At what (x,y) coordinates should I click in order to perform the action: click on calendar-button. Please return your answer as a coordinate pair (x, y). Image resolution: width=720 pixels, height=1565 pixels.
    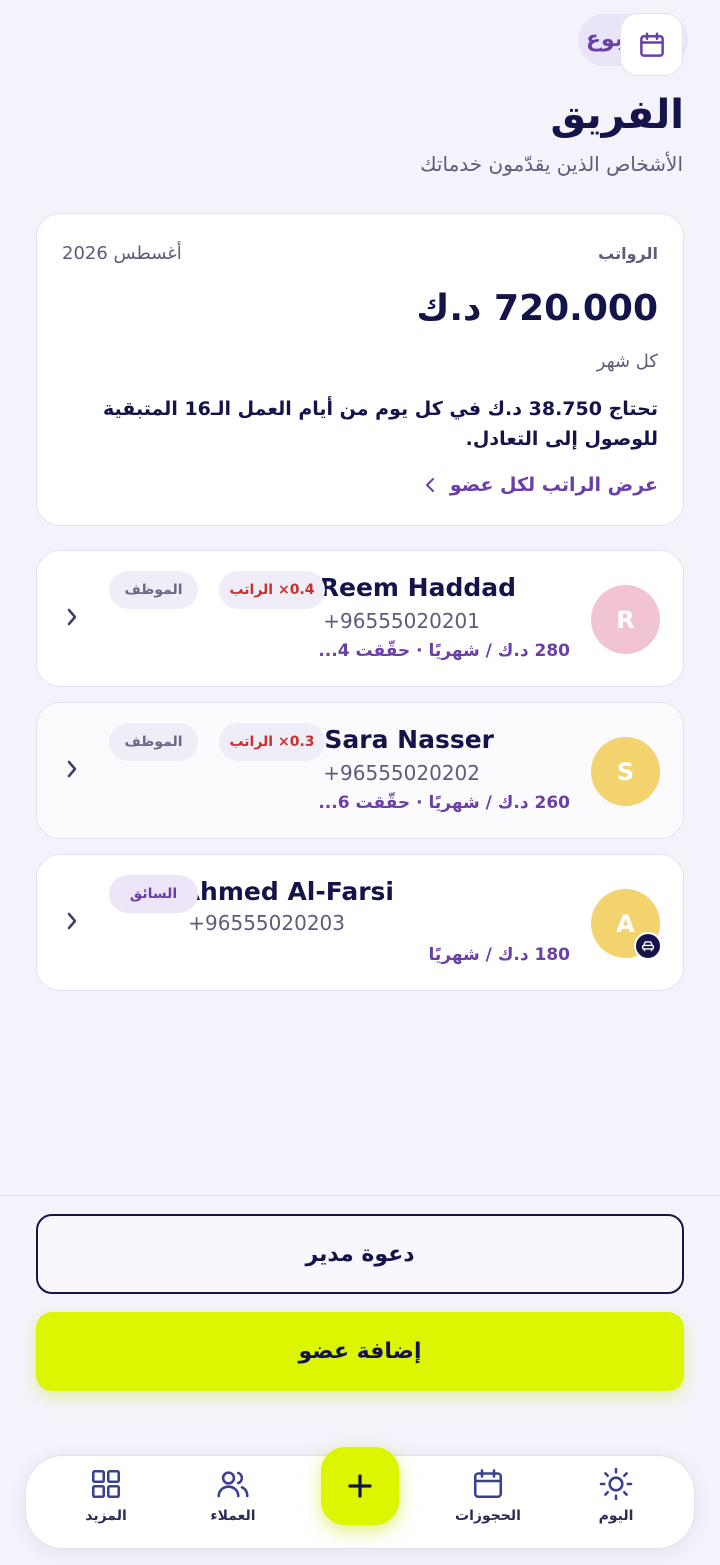
    Looking at the image, I should click on (651, 44).